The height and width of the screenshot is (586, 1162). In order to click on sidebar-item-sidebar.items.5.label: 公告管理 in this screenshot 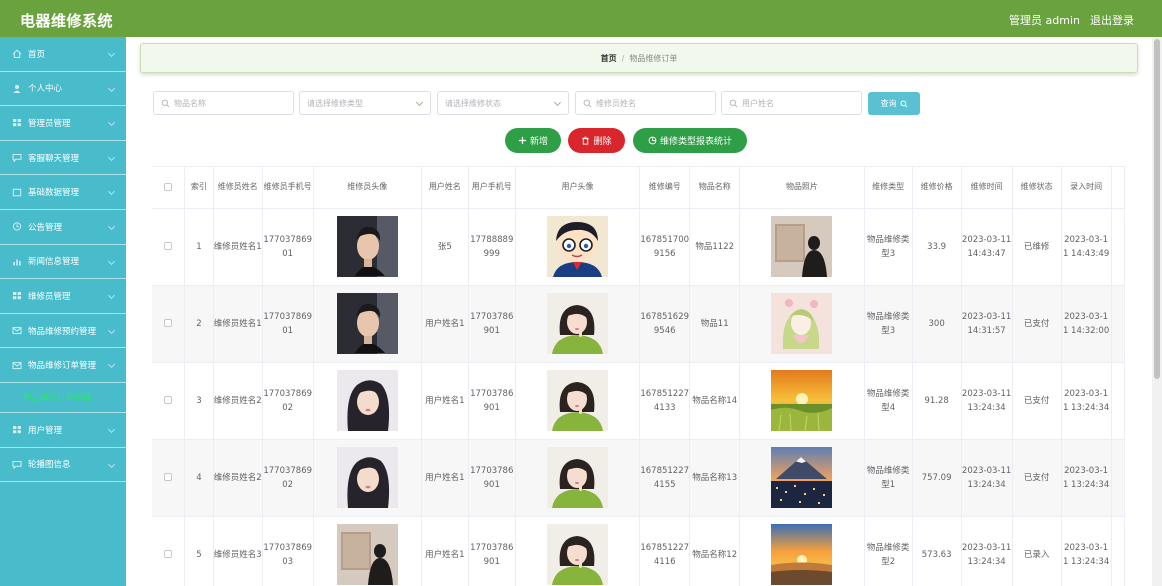, I will do `click(63, 227)`.